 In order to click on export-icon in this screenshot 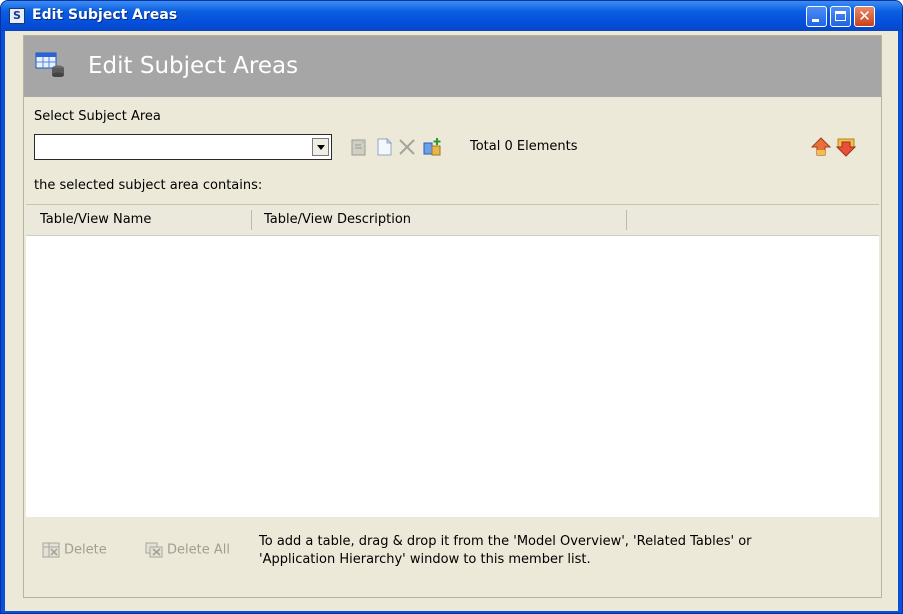, I will do `click(846, 147)`.